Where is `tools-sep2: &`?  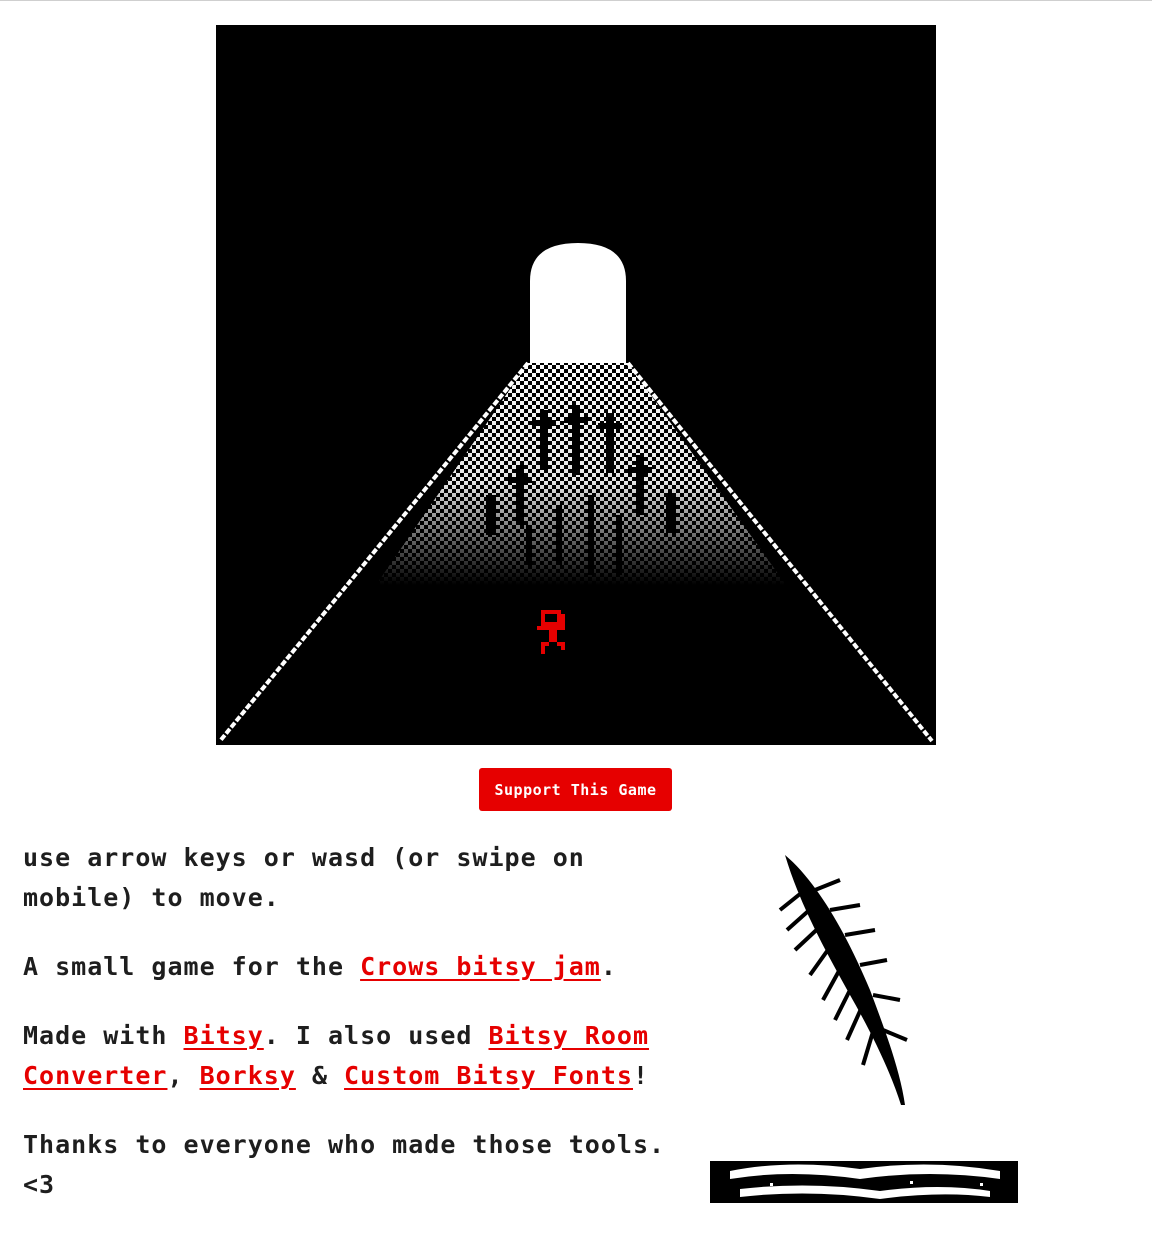 tools-sep2: & is located at coordinates (320, 1075).